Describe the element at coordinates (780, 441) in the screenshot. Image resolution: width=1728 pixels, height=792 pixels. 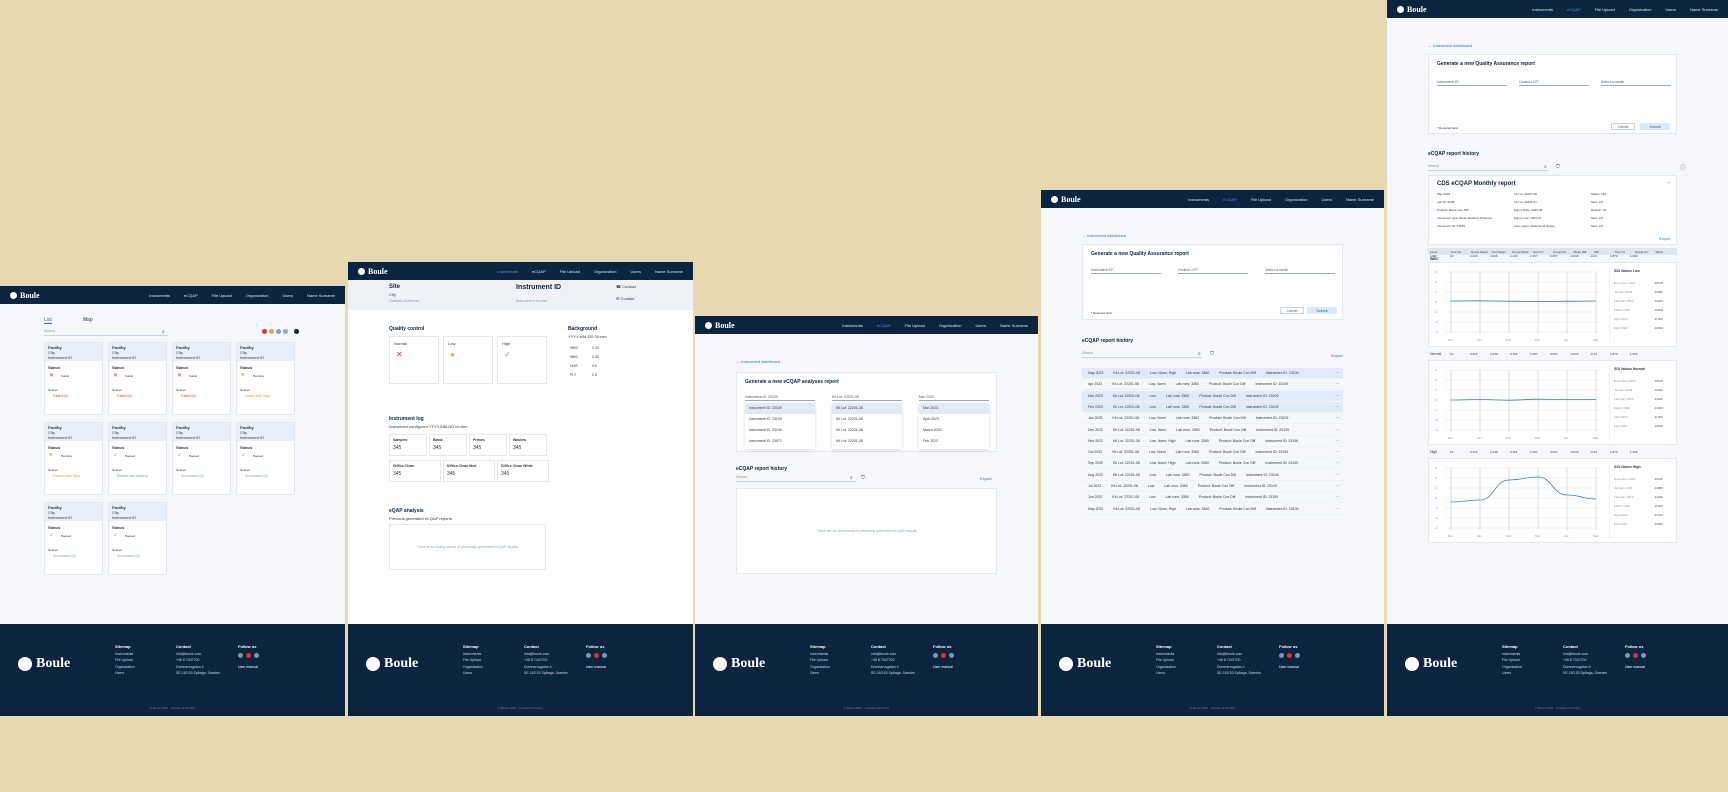
I see `dropdown-option: Instrument ID: 23572` at that location.